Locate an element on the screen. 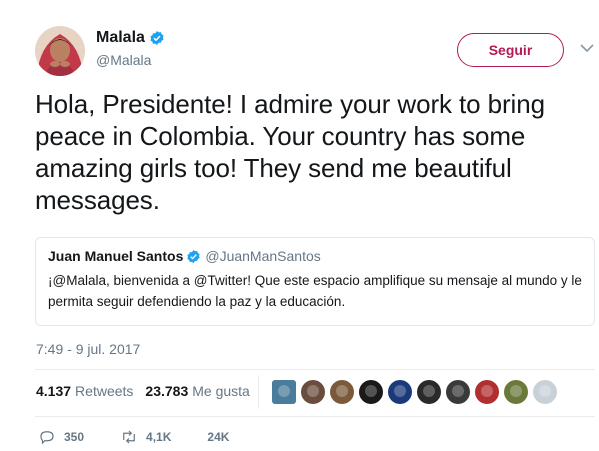 The width and height of the screenshot is (599, 451). retweets-count: 4.137 is located at coordinates (54, 391).